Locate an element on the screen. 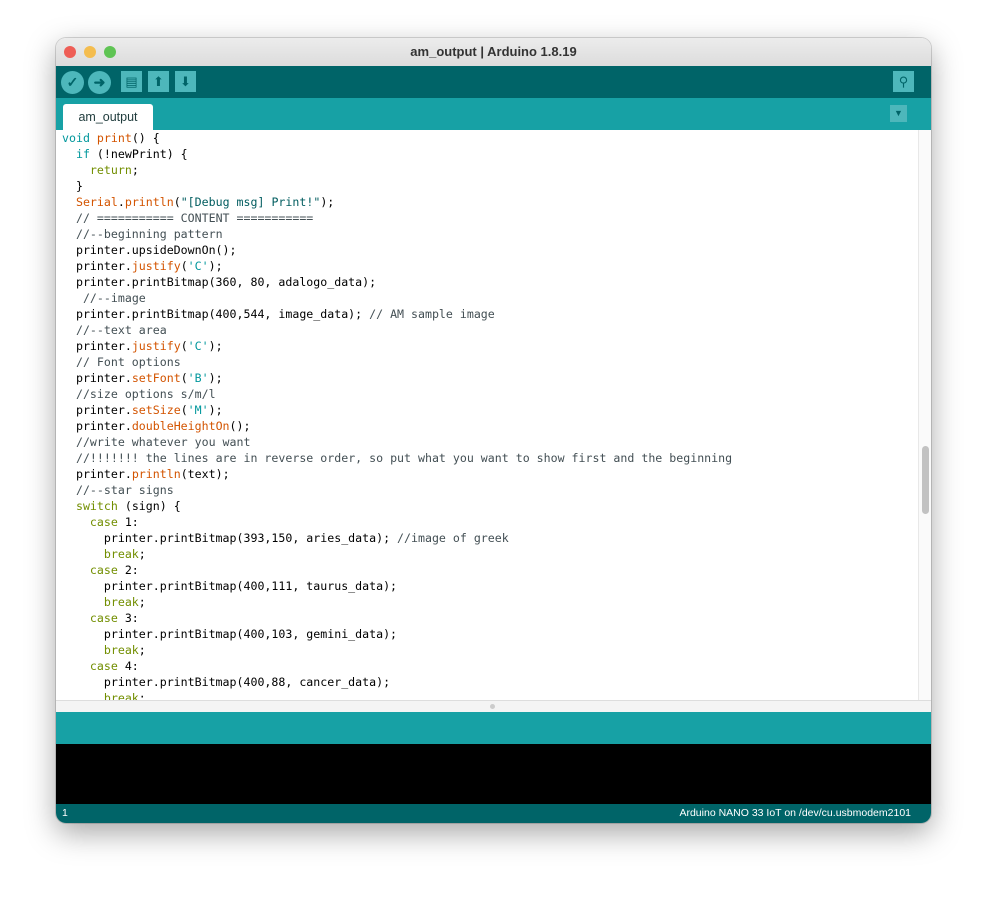 Image resolution: width=987 pixels, height=898 pixels. checkmark-icon: ✓ is located at coordinates (72, 82).